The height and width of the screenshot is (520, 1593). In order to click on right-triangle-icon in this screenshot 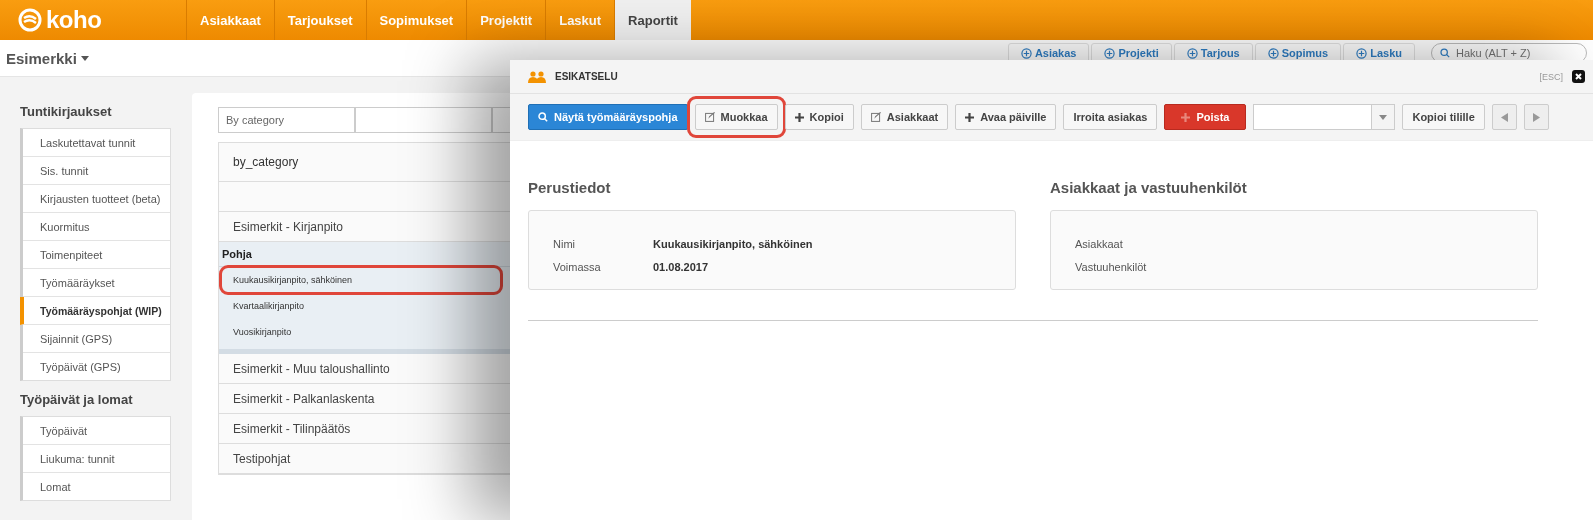, I will do `click(1536, 117)`.